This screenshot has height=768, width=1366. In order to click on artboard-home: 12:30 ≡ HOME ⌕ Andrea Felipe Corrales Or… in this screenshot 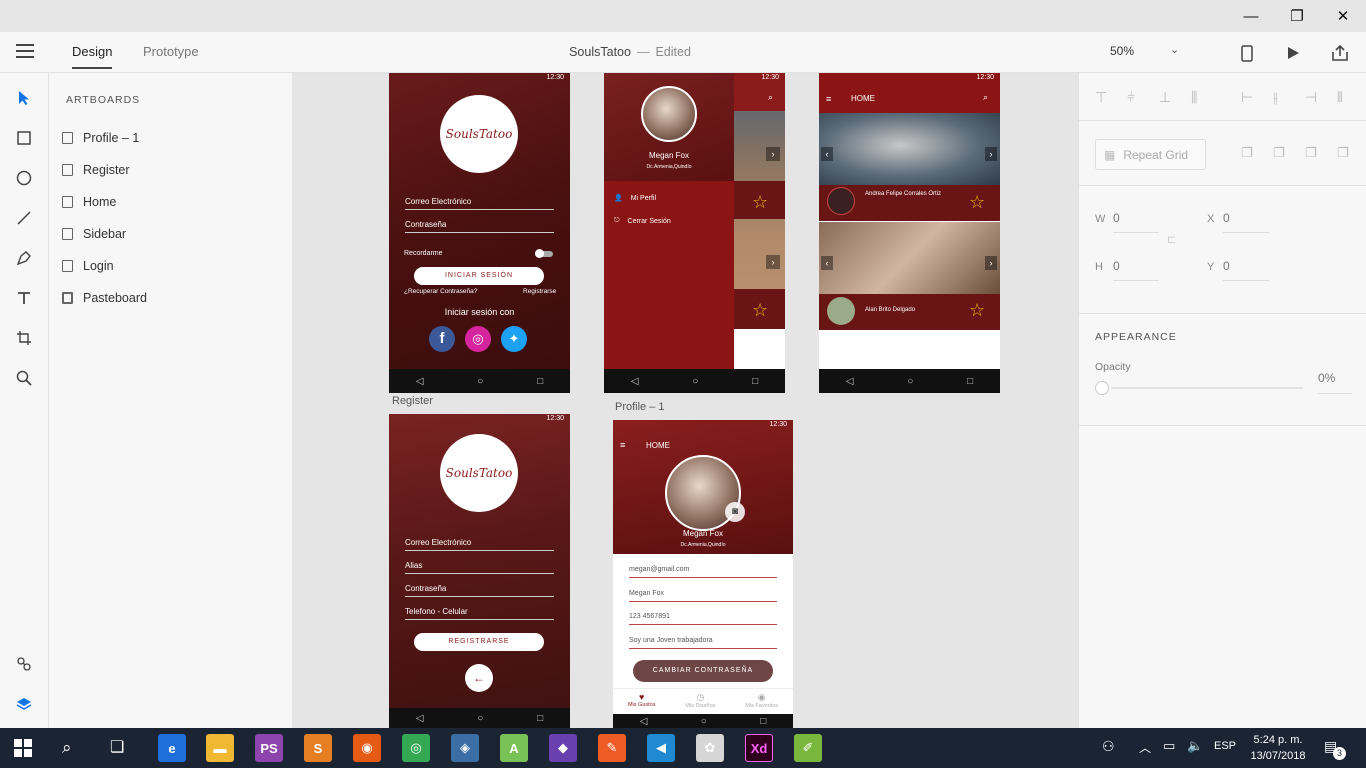, I will do `click(909, 233)`.